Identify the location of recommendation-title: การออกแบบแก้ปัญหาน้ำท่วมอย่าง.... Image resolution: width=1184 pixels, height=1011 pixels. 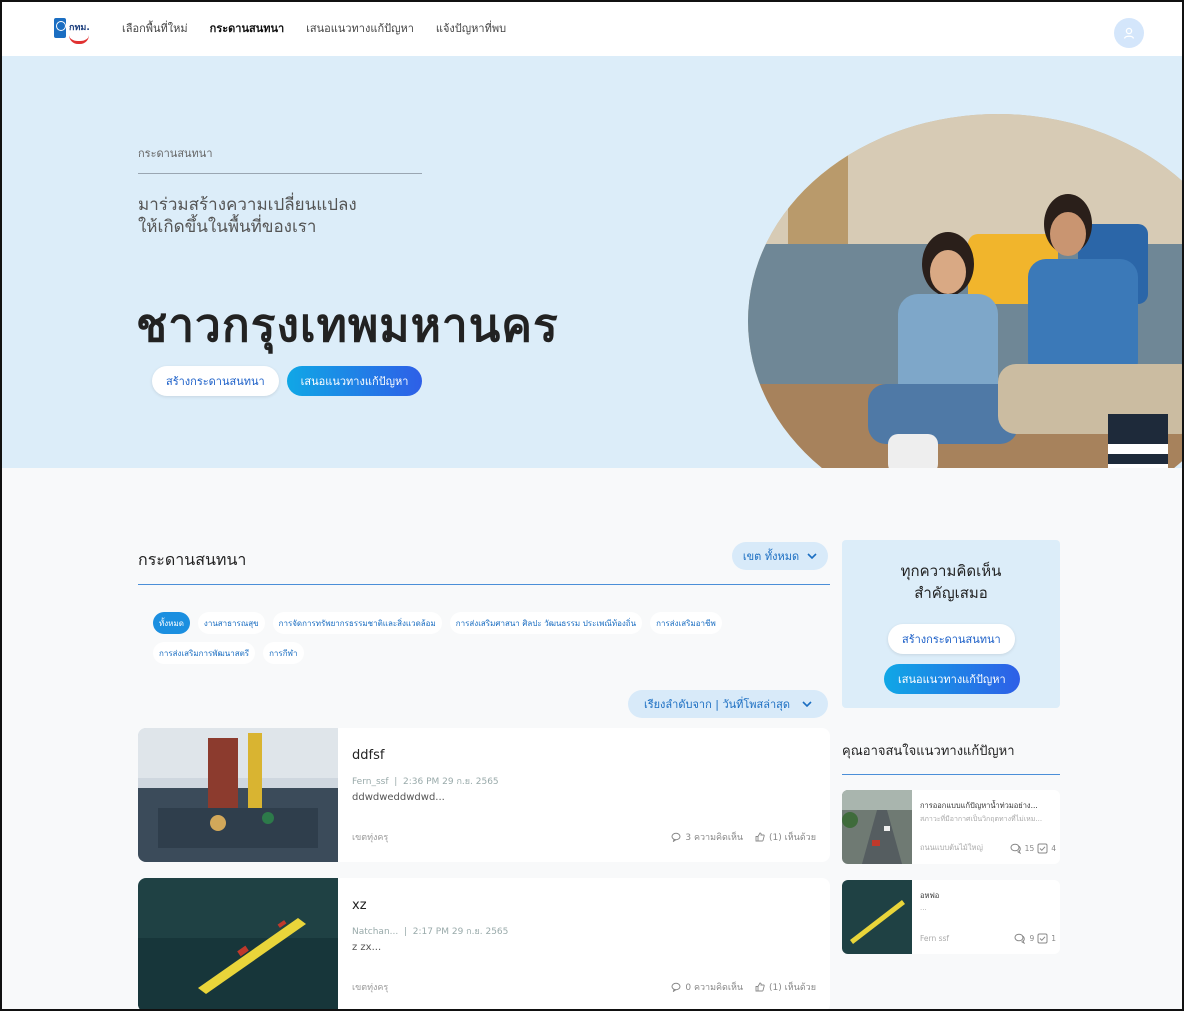
(979, 805).